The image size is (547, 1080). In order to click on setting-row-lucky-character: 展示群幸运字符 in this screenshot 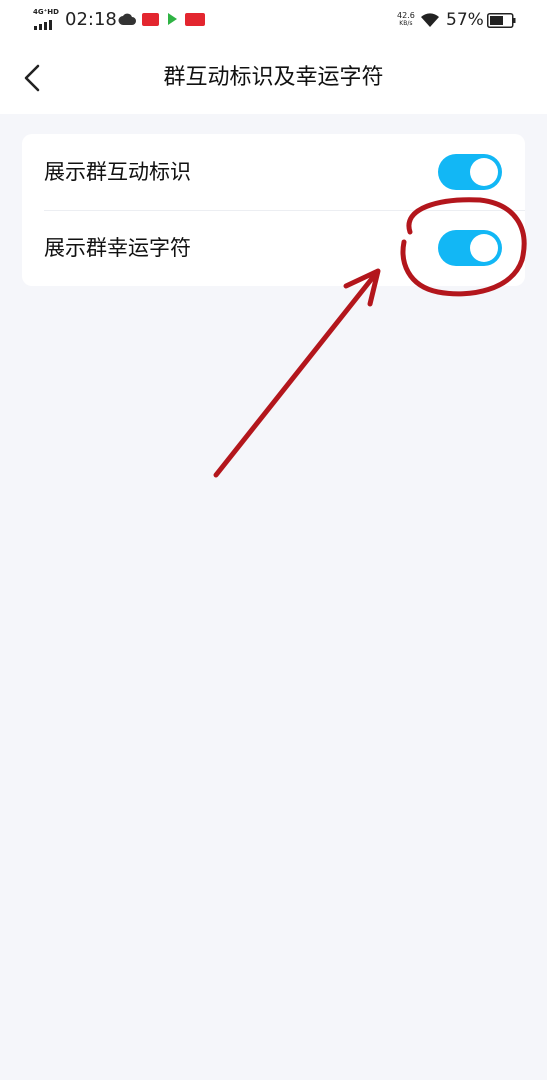, I will do `click(273, 248)`.